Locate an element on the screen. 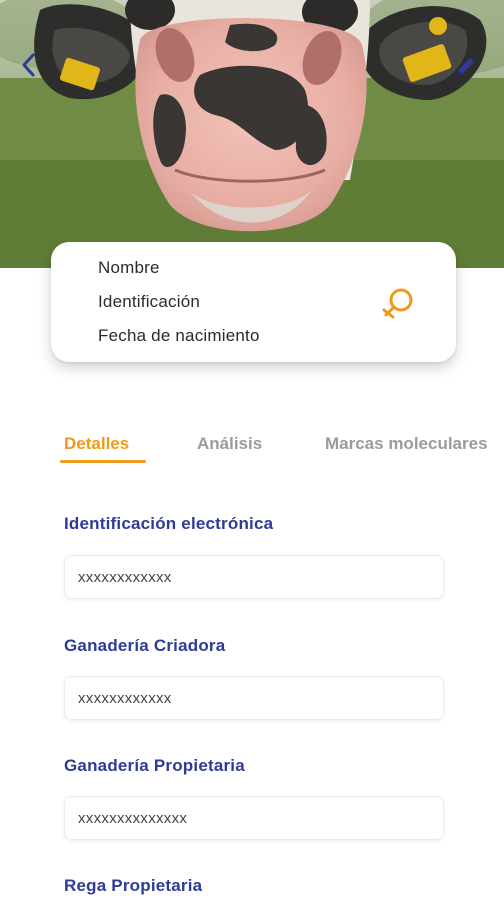 The height and width of the screenshot is (900, 504). animal-name: Nombre is located at coordinates (129, 267).